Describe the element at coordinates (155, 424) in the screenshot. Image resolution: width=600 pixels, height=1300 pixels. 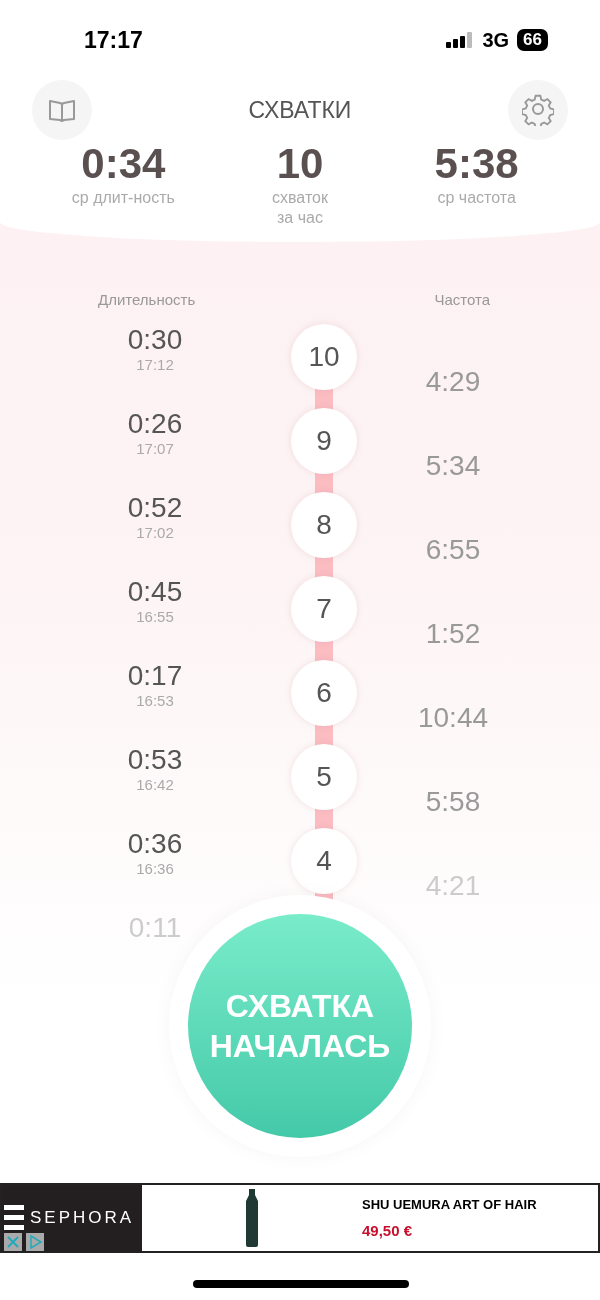
I see `duration-value: 0:26` at that location.